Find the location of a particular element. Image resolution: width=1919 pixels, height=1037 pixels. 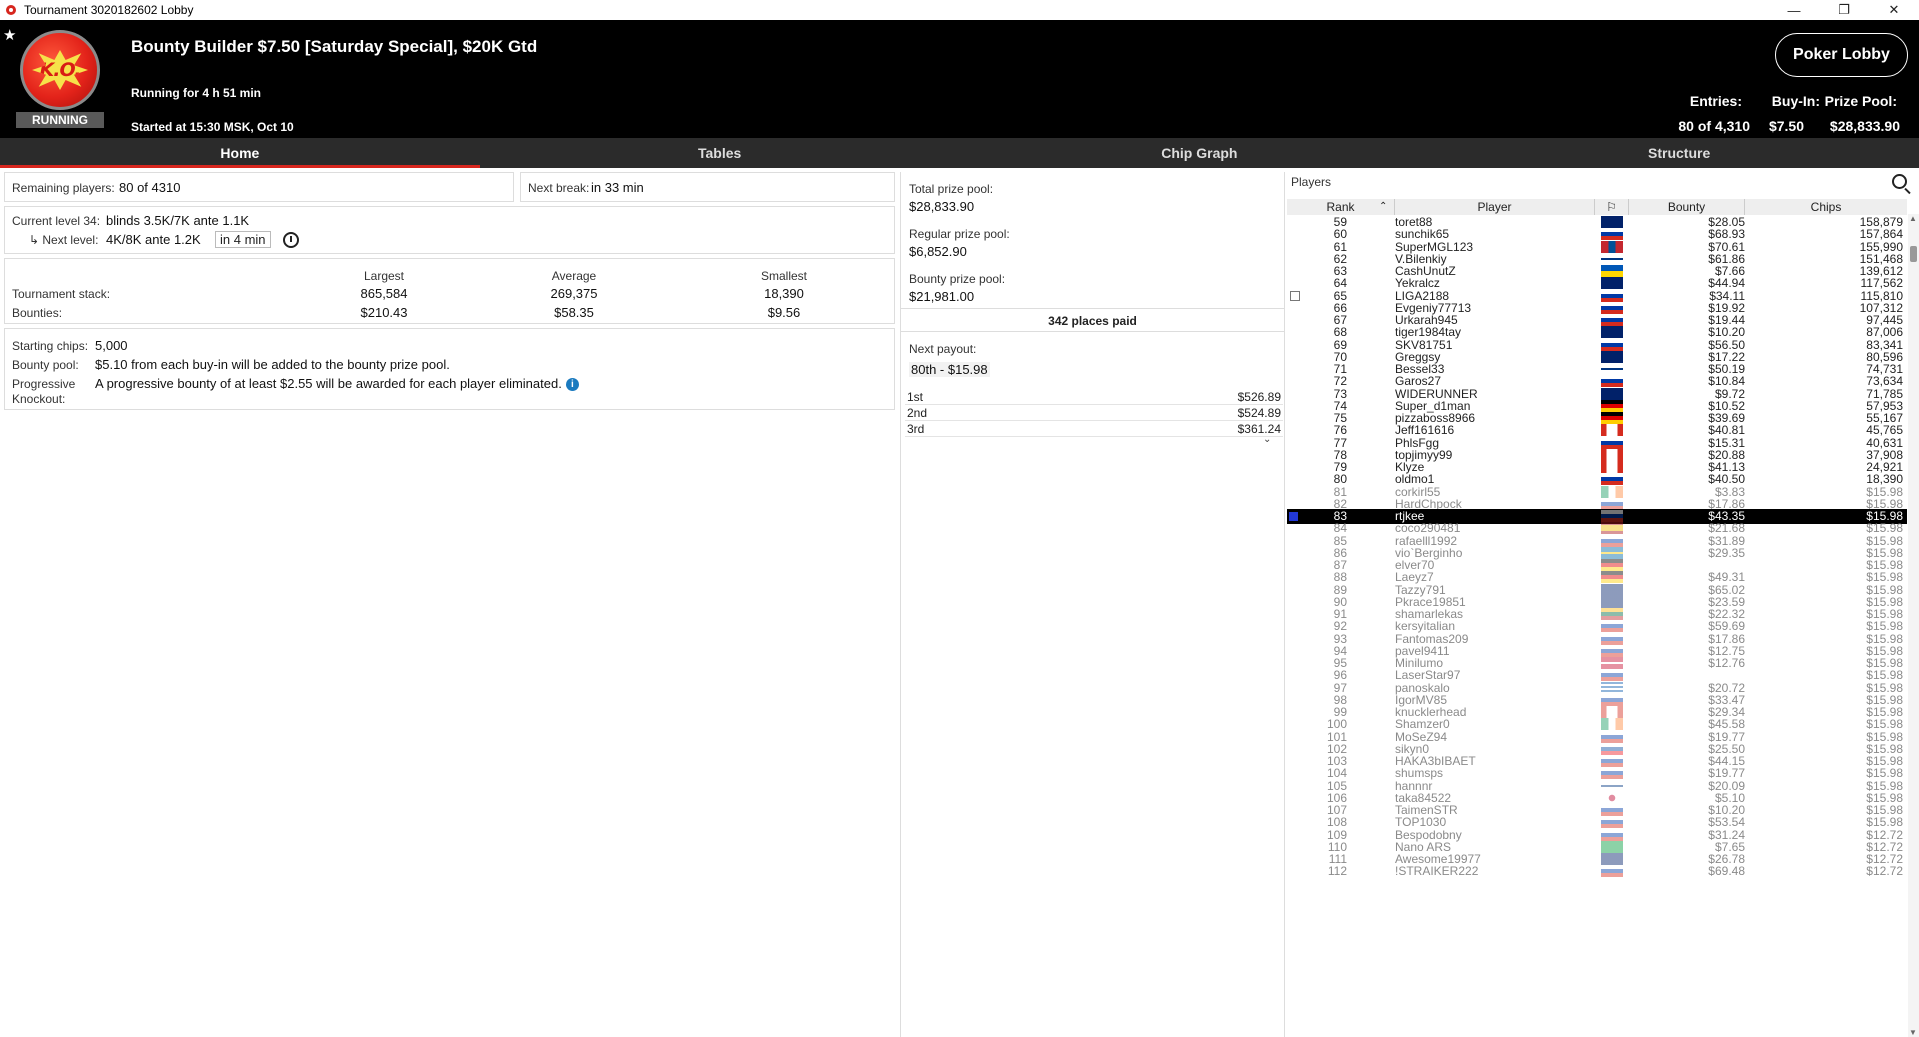

col-flag: ⚐ is located at coordinates (1612, 207).